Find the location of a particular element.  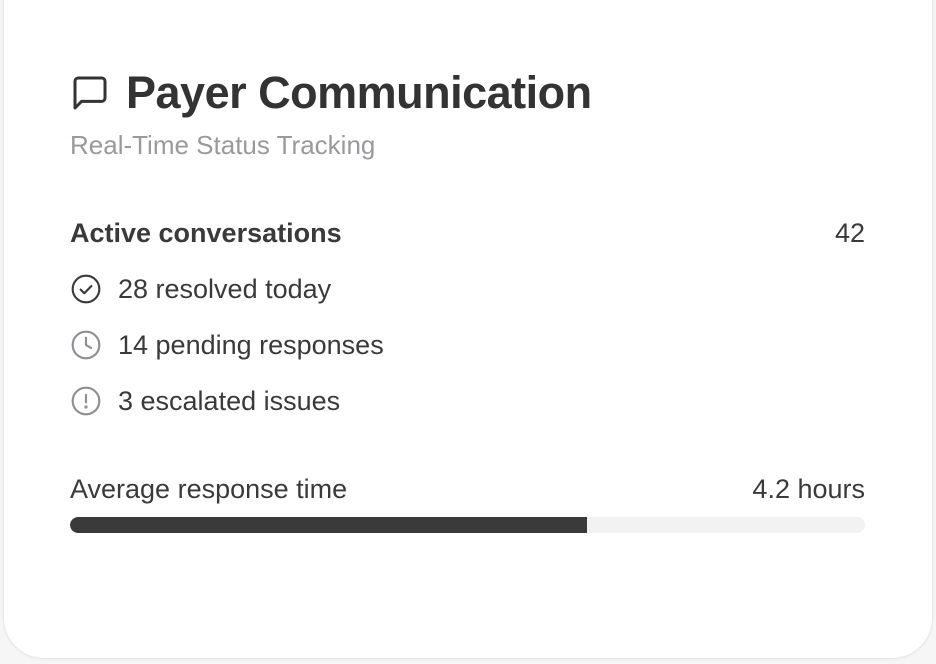

response-time-label: Average response time is located at coordinates (209, 488).